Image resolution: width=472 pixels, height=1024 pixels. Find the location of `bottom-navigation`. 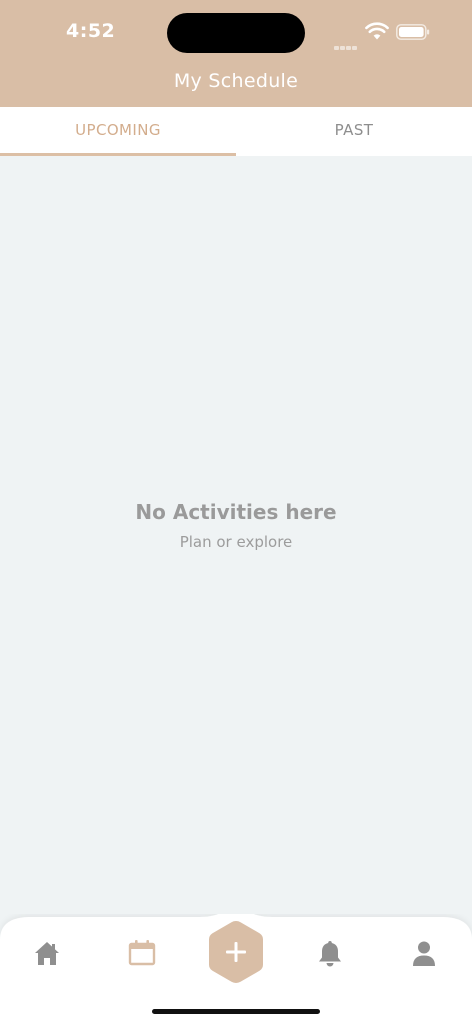

bottom-navigation is located at coordinates (236, 969).